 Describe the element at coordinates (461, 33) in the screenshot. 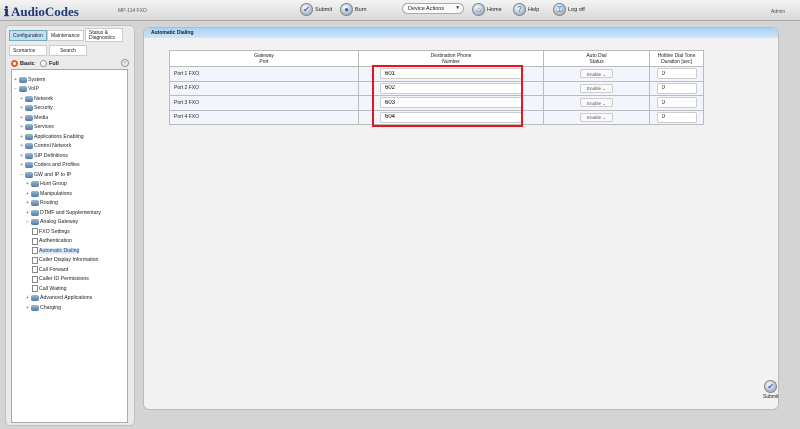

I see `page-title: Automatic Dialing` at that location.